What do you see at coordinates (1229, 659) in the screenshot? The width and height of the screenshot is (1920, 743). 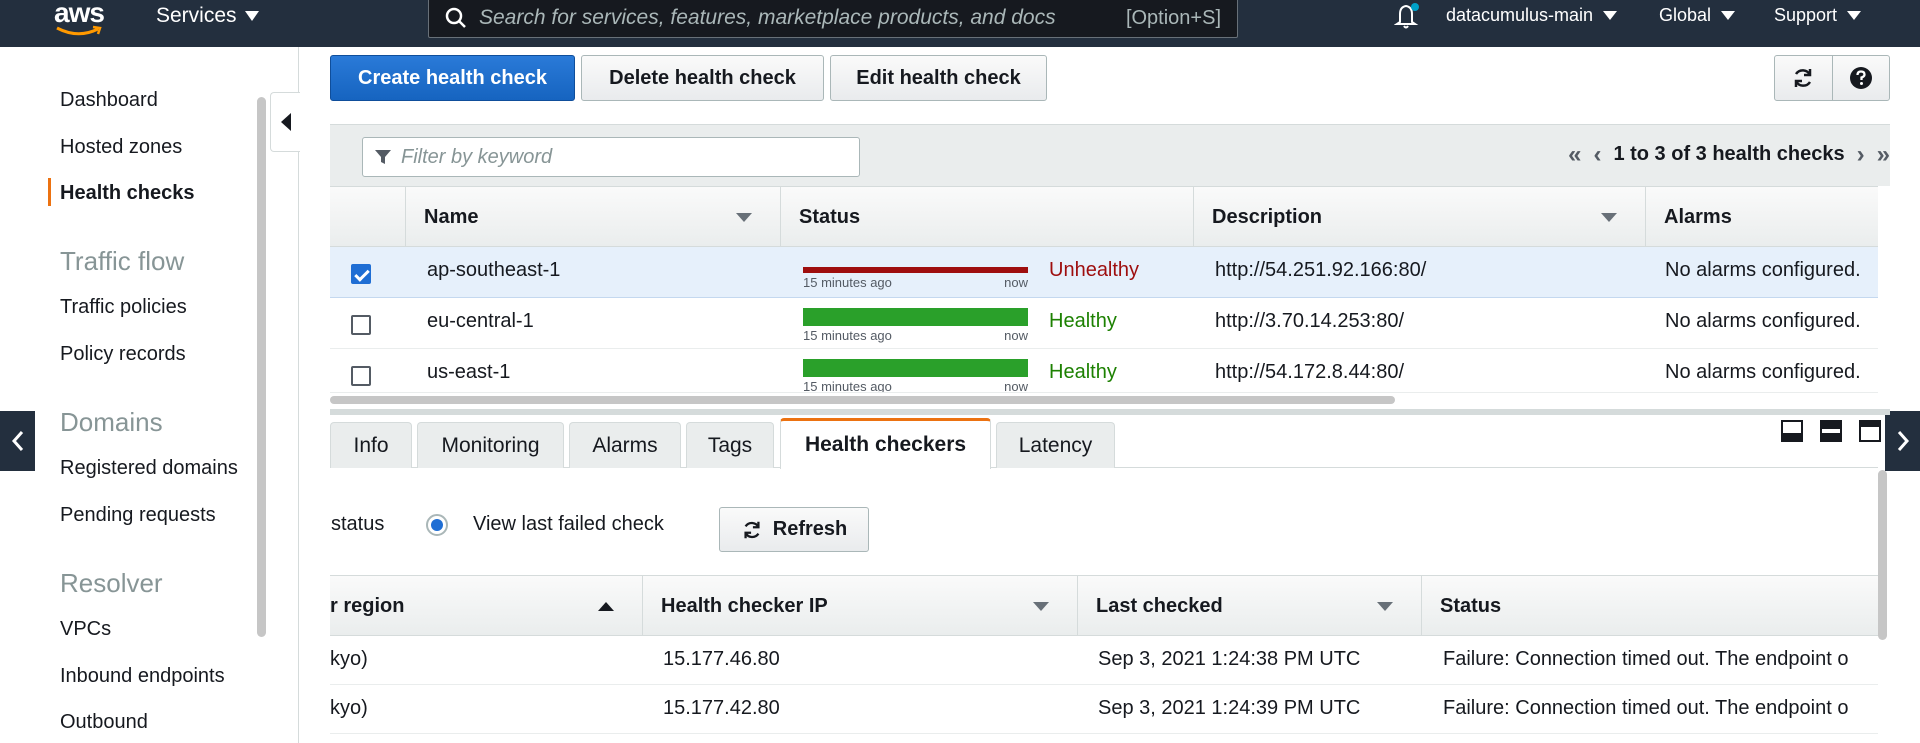 I see `checker-last-checked: Sep 3, 2021 1:24:38 PM UTC` at bounding box center [1229, 659].